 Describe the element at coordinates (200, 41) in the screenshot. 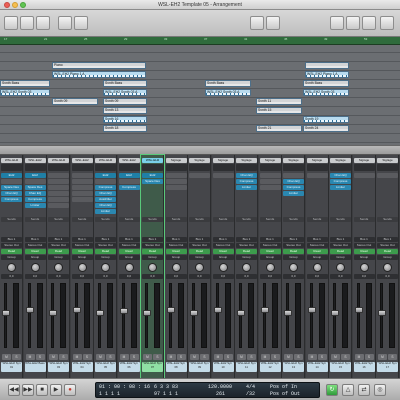

I see `bar-ruler: 17 21 25 29 33 37 41 45 49 53` at that location.